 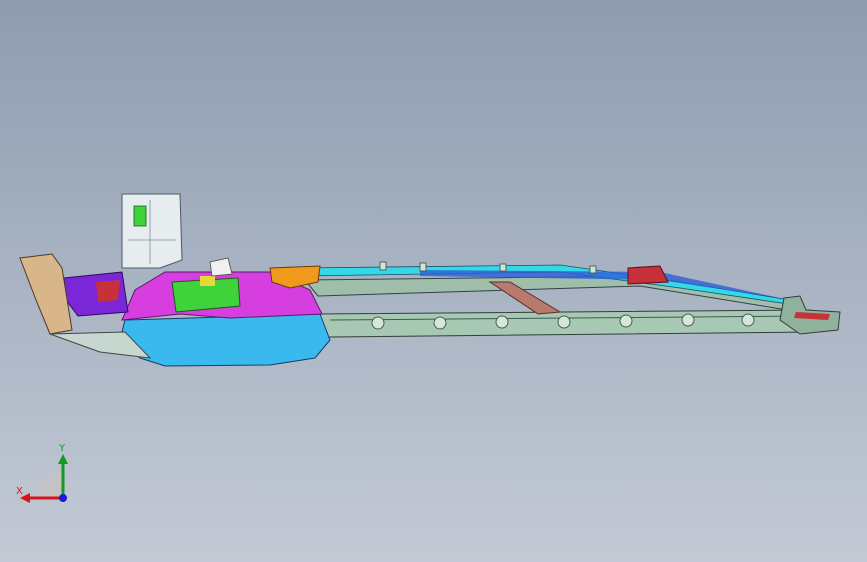 What do you see at coordinates (140, 216) in the screenshot?
I see `tower-green-detail` at bounding box center [140, 216].